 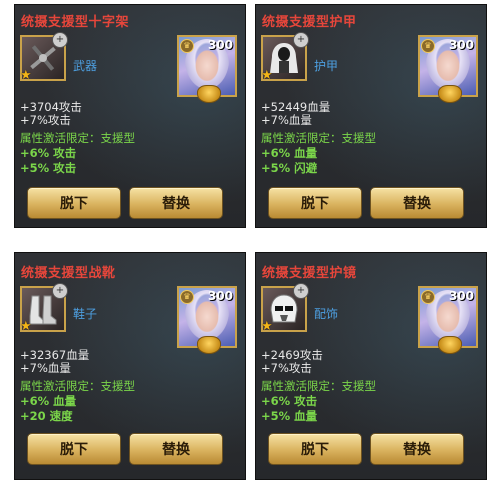 I want to click on slot-label: 配饰, so click(x=326, y=314).